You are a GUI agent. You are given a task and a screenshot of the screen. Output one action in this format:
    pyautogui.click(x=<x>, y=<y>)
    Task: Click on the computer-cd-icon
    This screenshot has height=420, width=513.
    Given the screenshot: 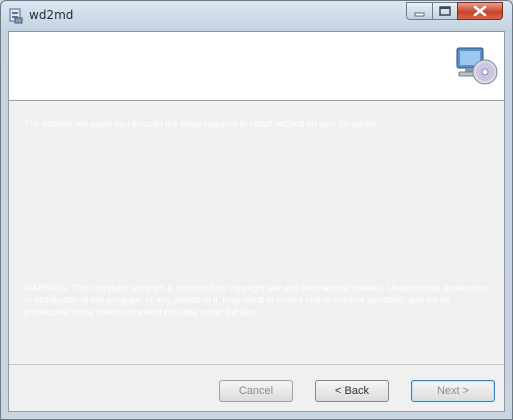 What is the action you would take?
    pyautogui.click(x=477, y=66)
    